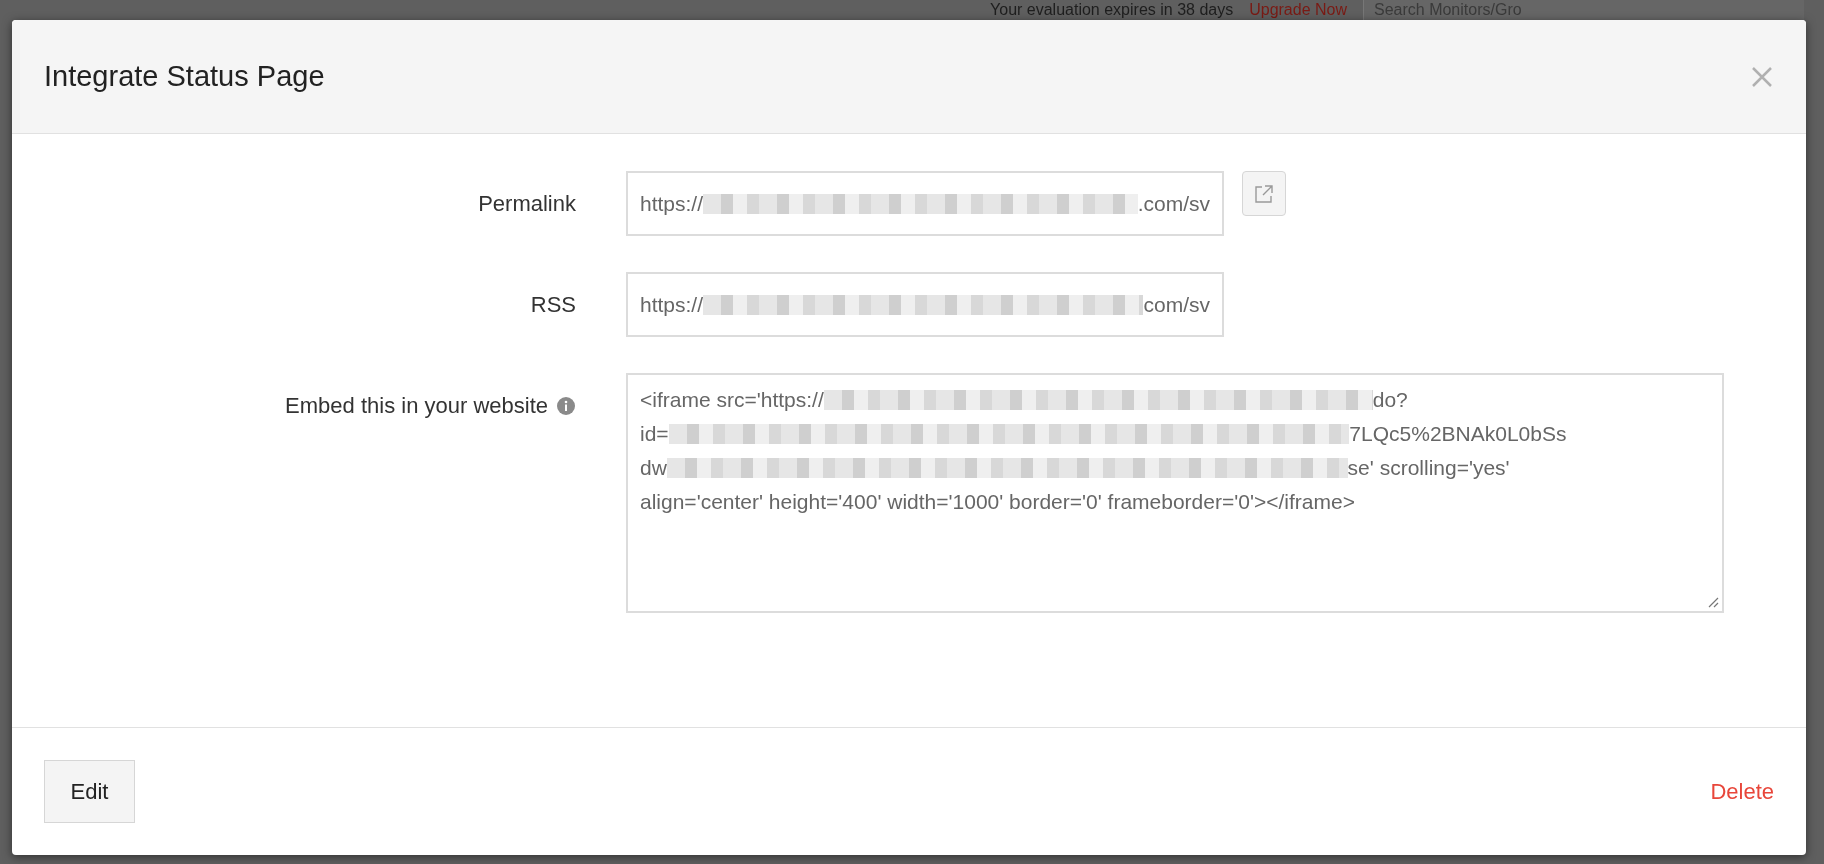  Describe the element at coordinates (566, 406) in the screenshot. I see `info-icon` at that location.